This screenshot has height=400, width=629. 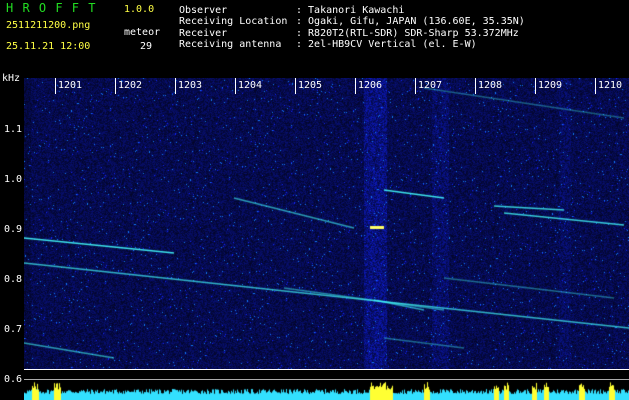 What do you see at coordinates (203, 33) in the screenshot?
I see `info-label-receiver: Receiver` at bounding box center [203, 33].